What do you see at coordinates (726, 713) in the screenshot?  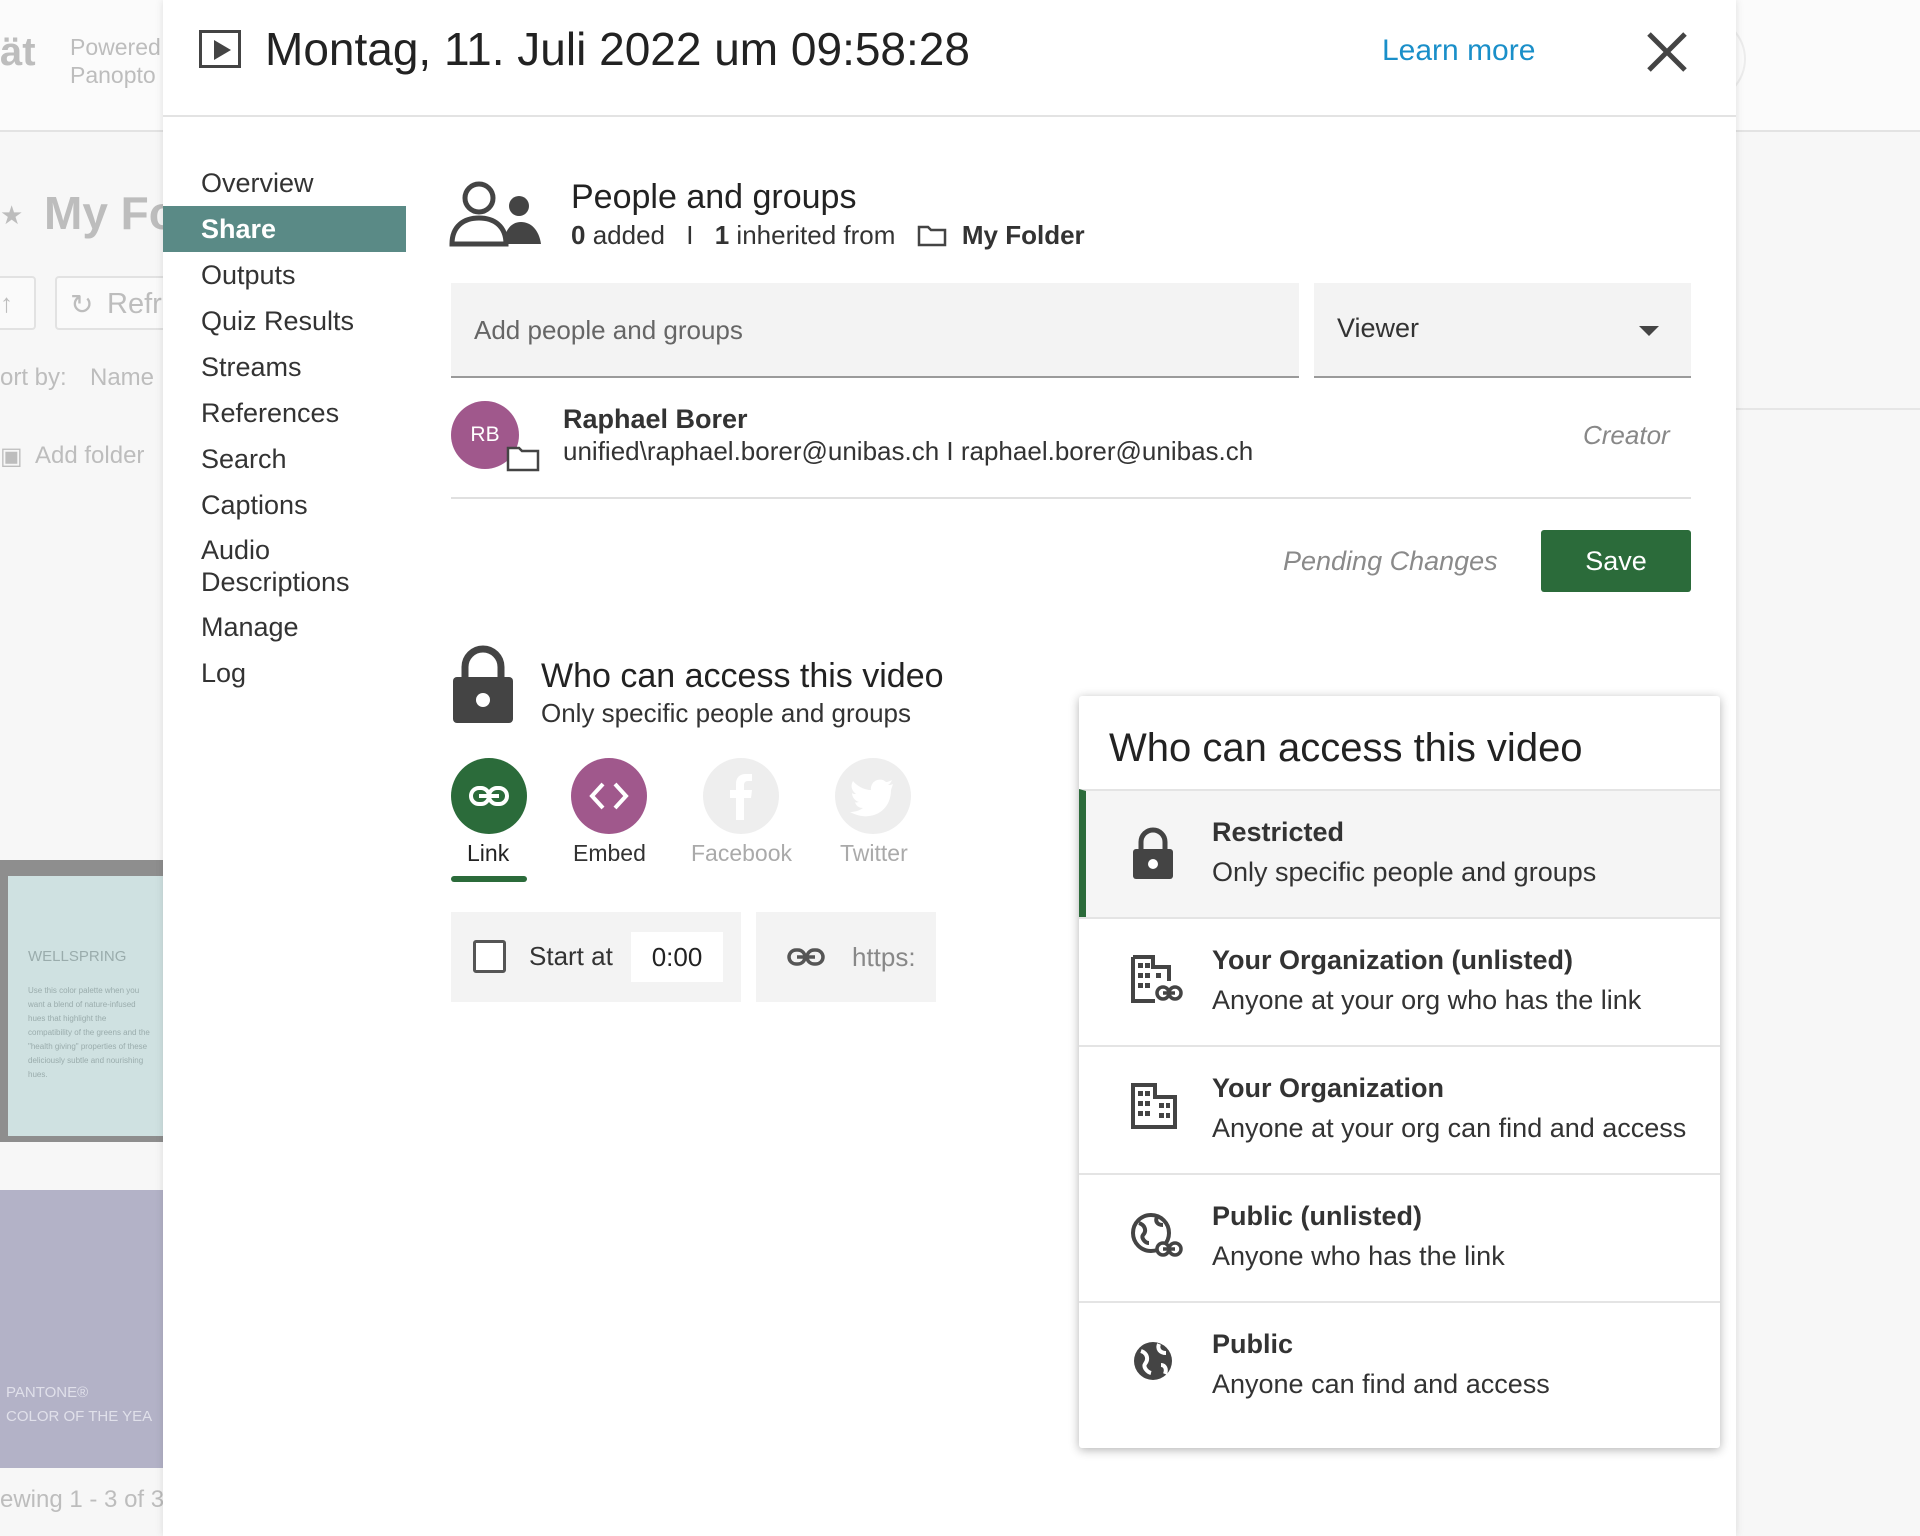 I see `access-subtitle: Only specific people and groups` at bounding box center [726, 713].